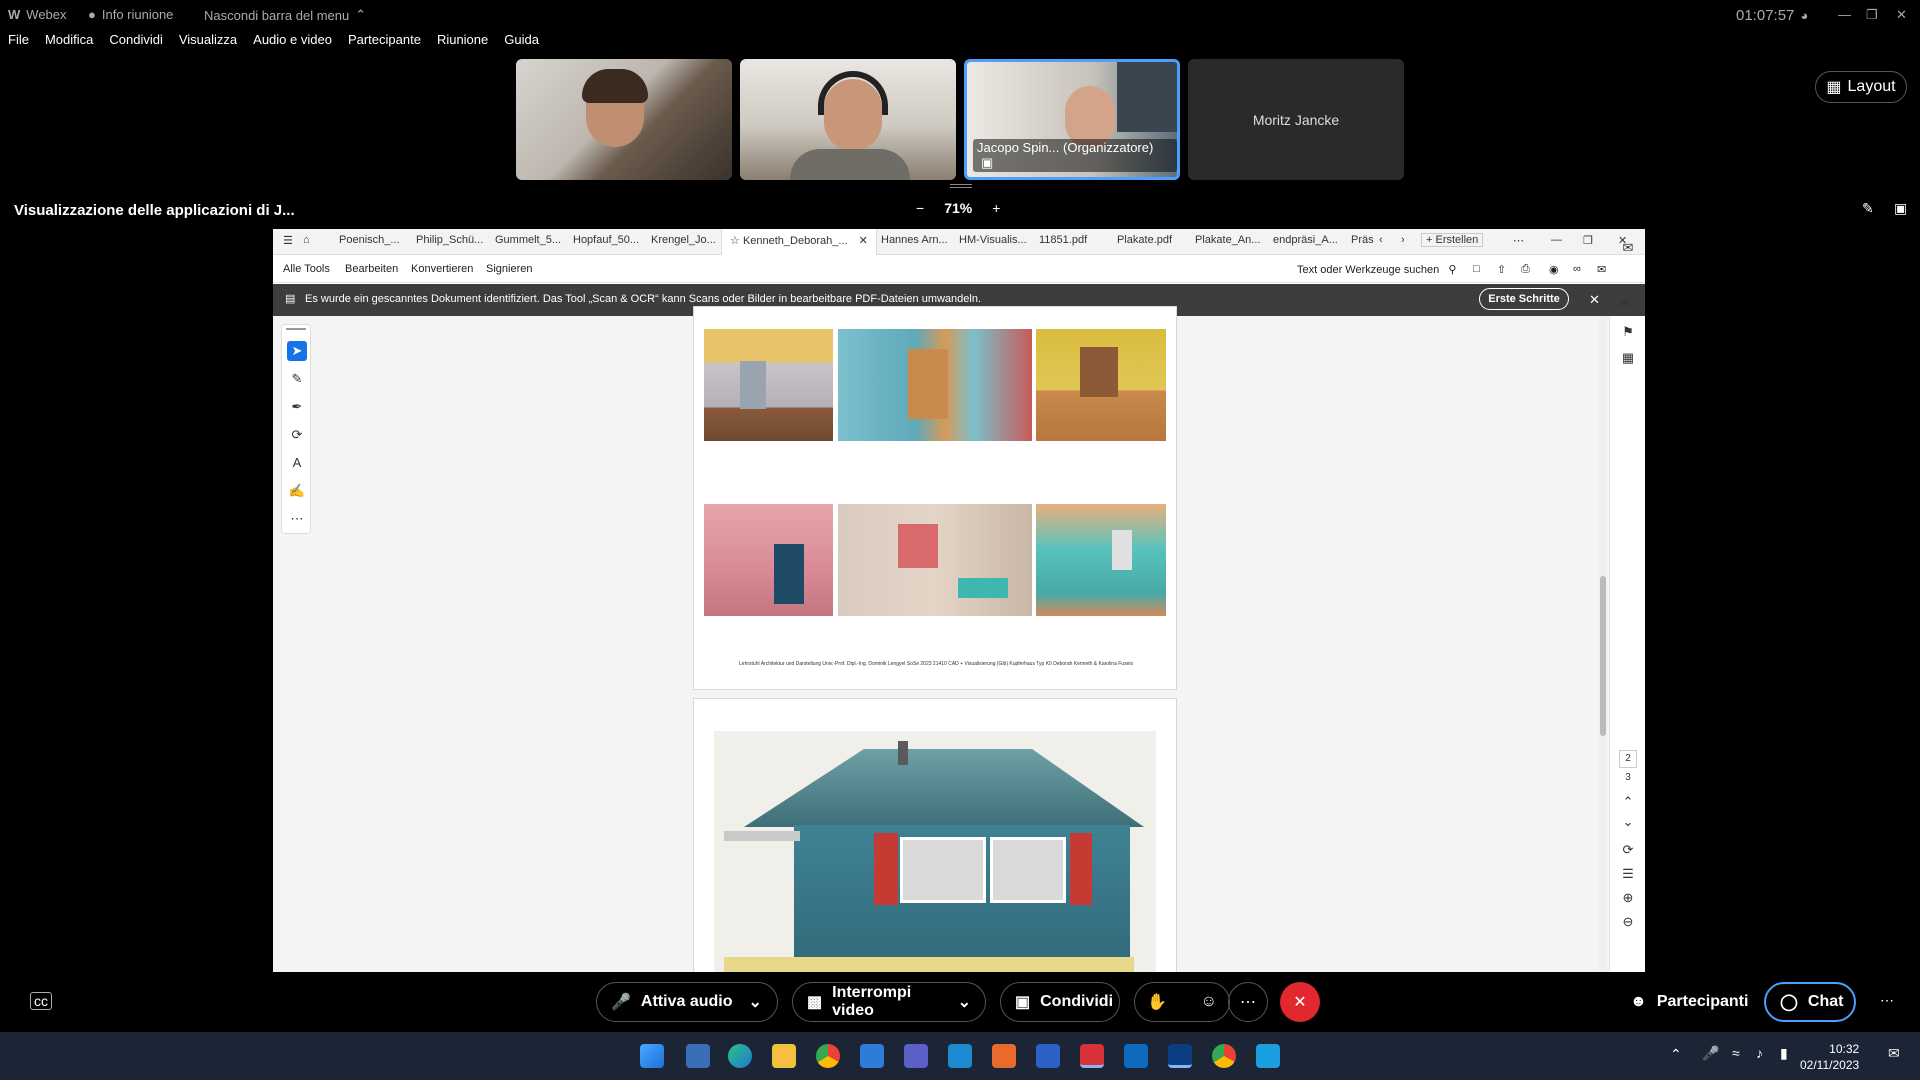  I want to click on volume-icon: ♪, so click(1759, 1053).